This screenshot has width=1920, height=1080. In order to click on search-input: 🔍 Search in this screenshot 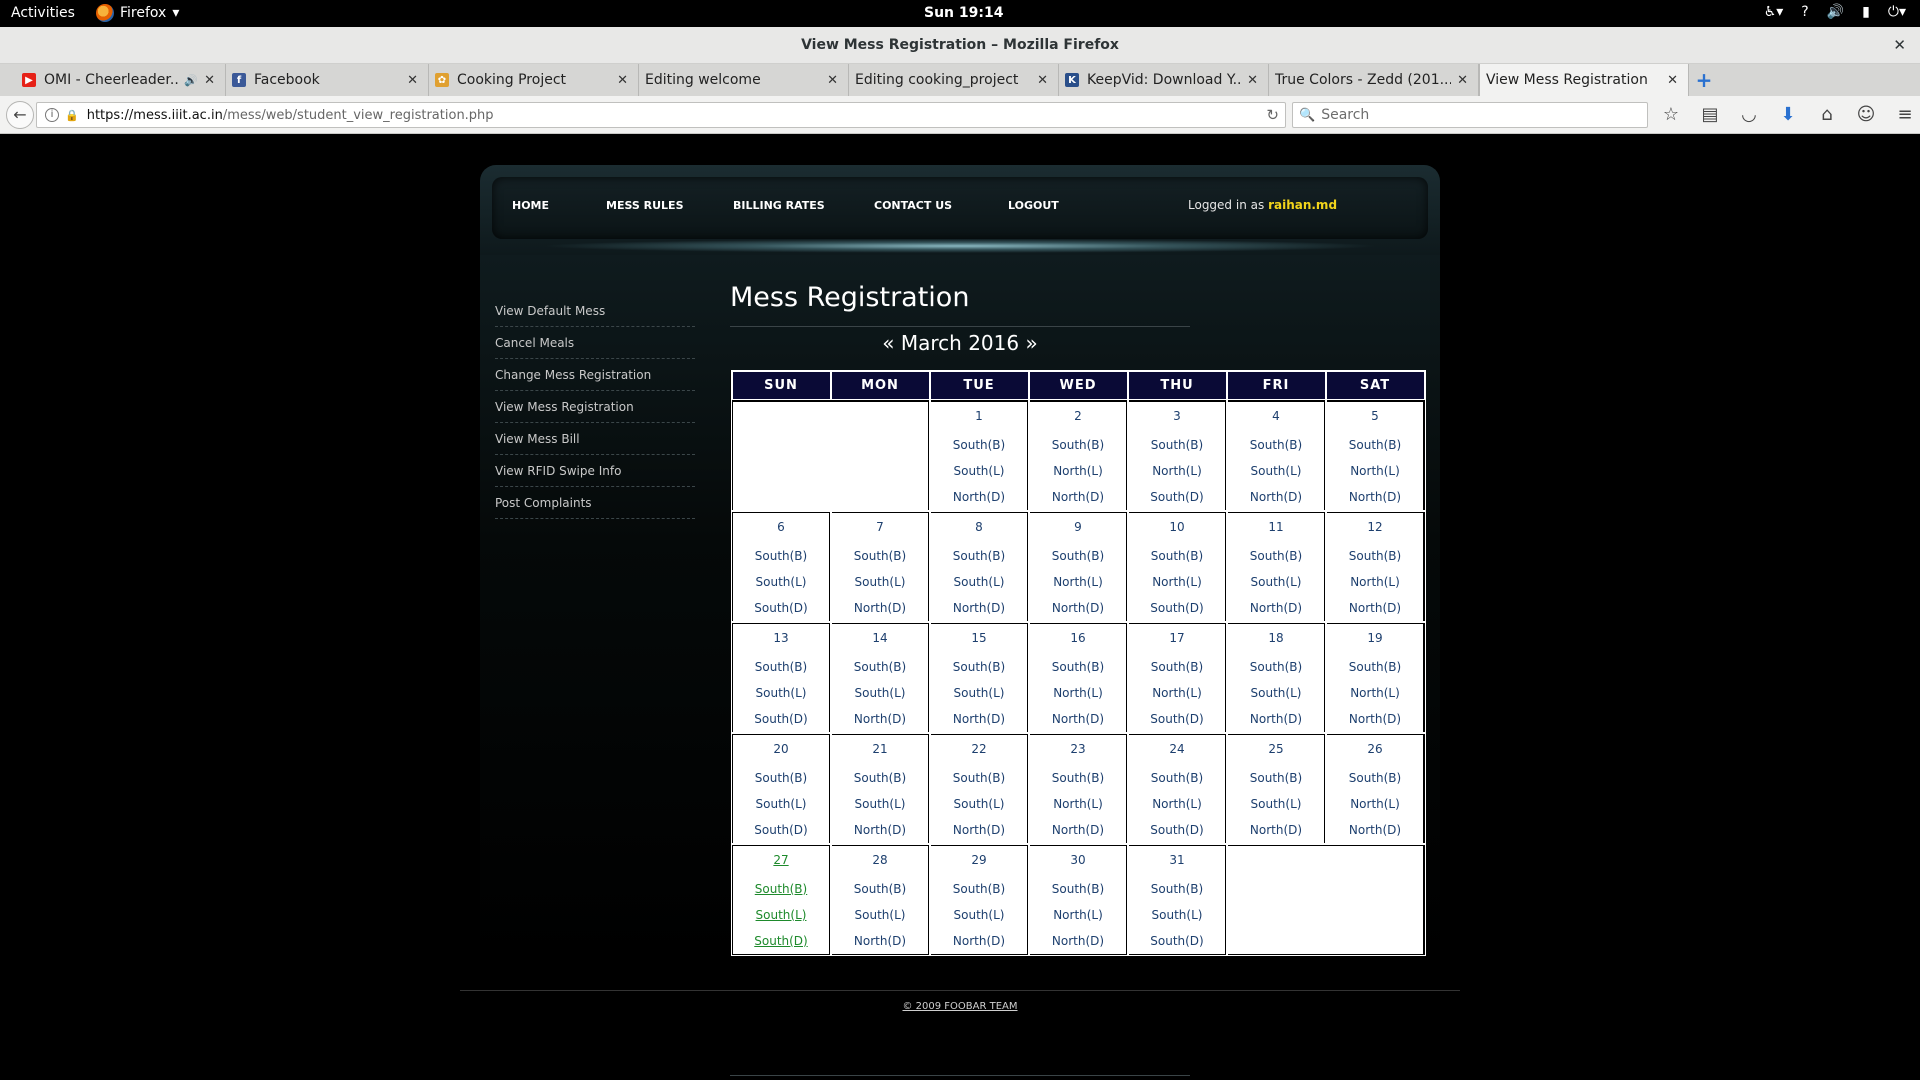, I will do `click(1470, 115)`.